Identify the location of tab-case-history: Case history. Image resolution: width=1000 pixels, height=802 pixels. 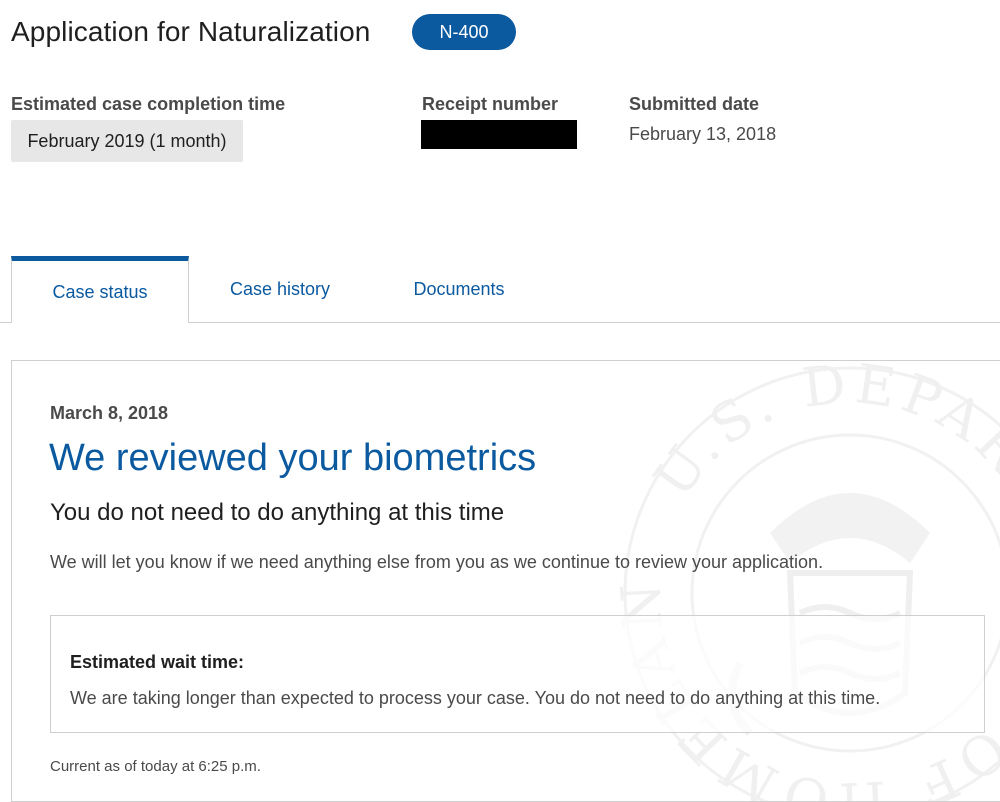
(280, 289).